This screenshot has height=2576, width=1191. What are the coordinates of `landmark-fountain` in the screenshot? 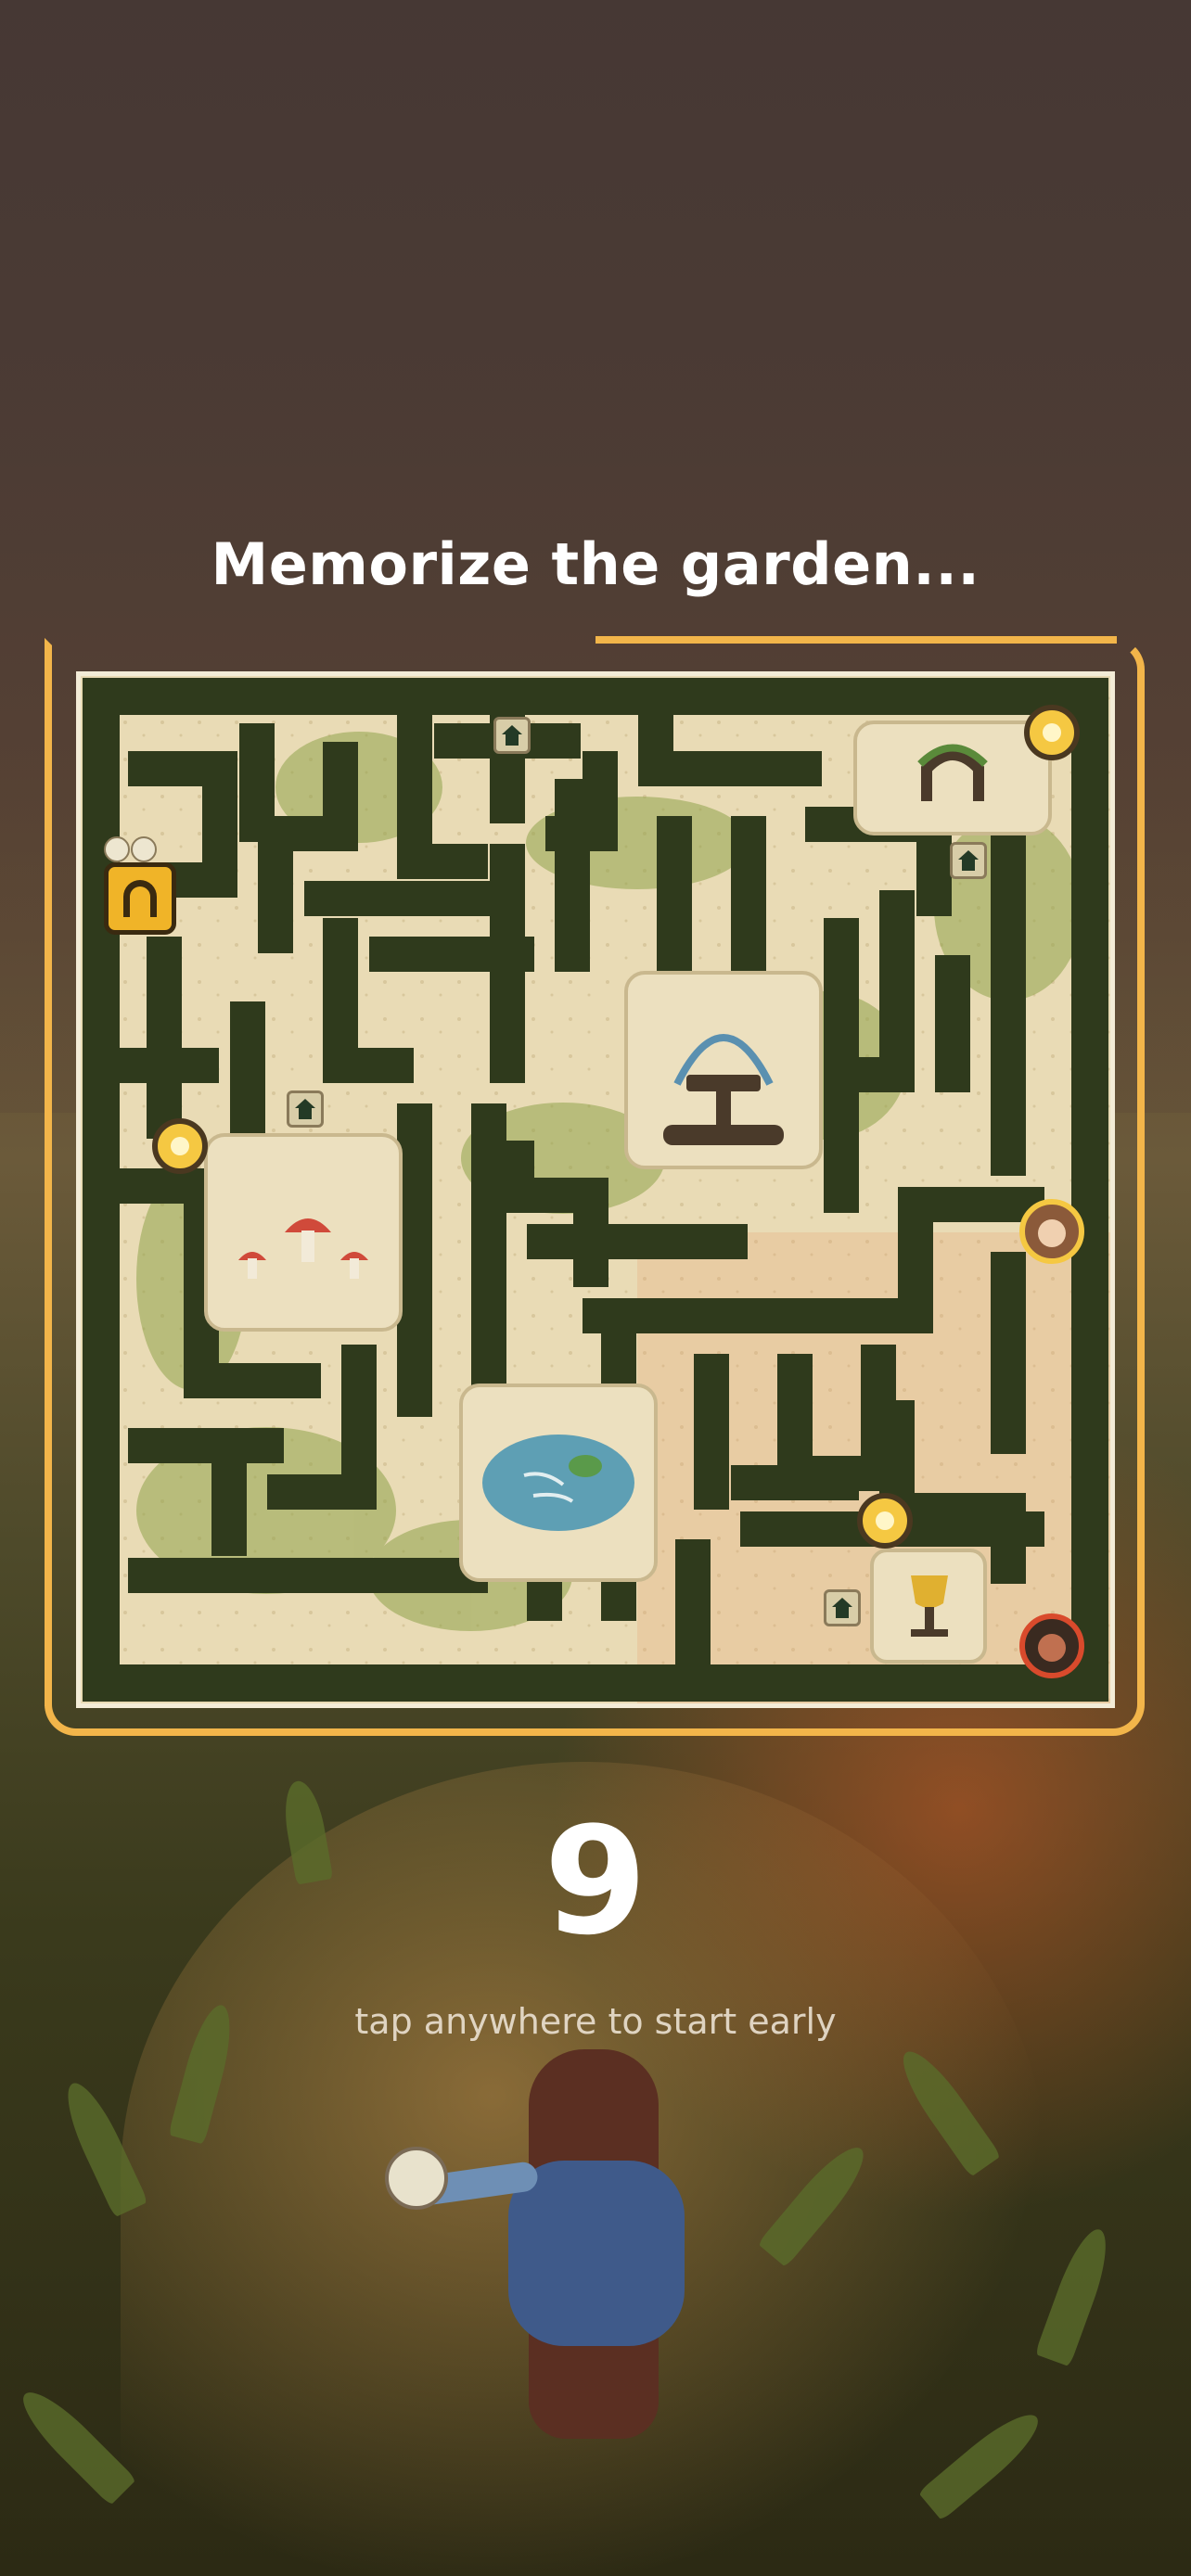 It's located at (723, 1070).